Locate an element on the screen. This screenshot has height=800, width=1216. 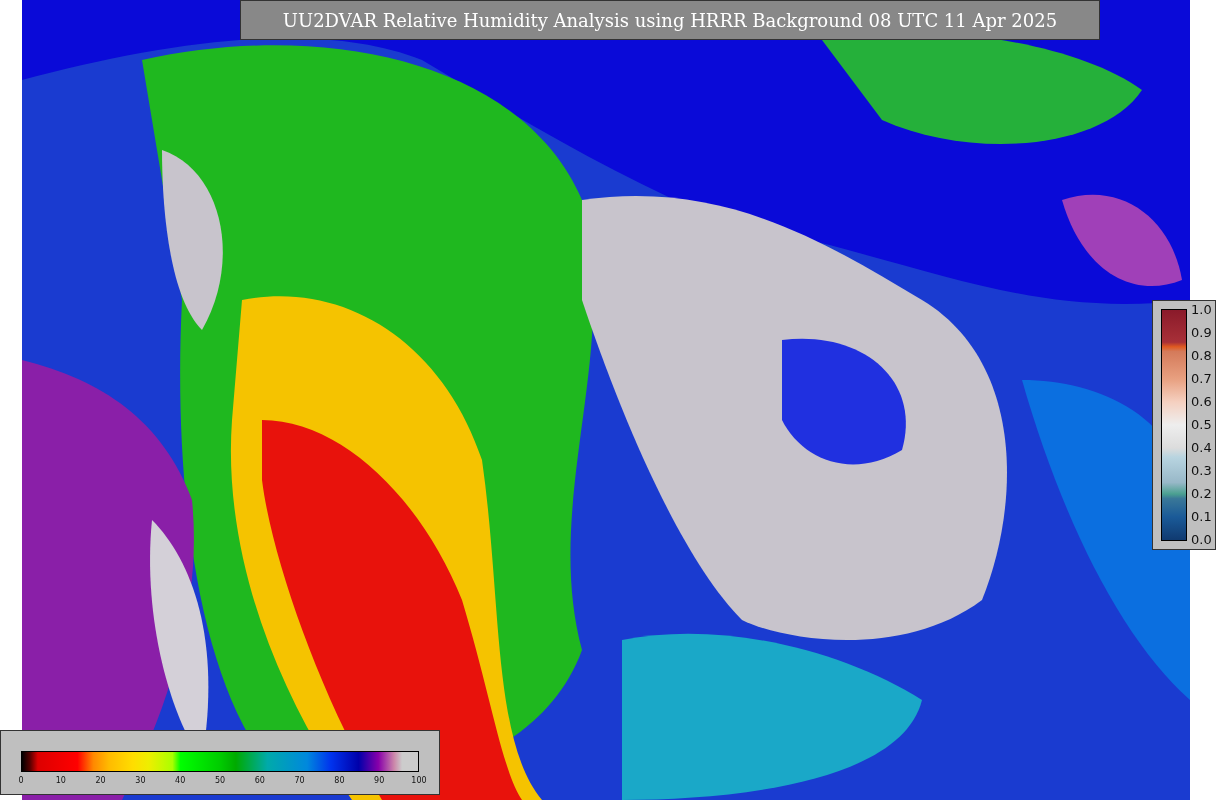
tick-label: 70 is located at coordinates (299, 780).